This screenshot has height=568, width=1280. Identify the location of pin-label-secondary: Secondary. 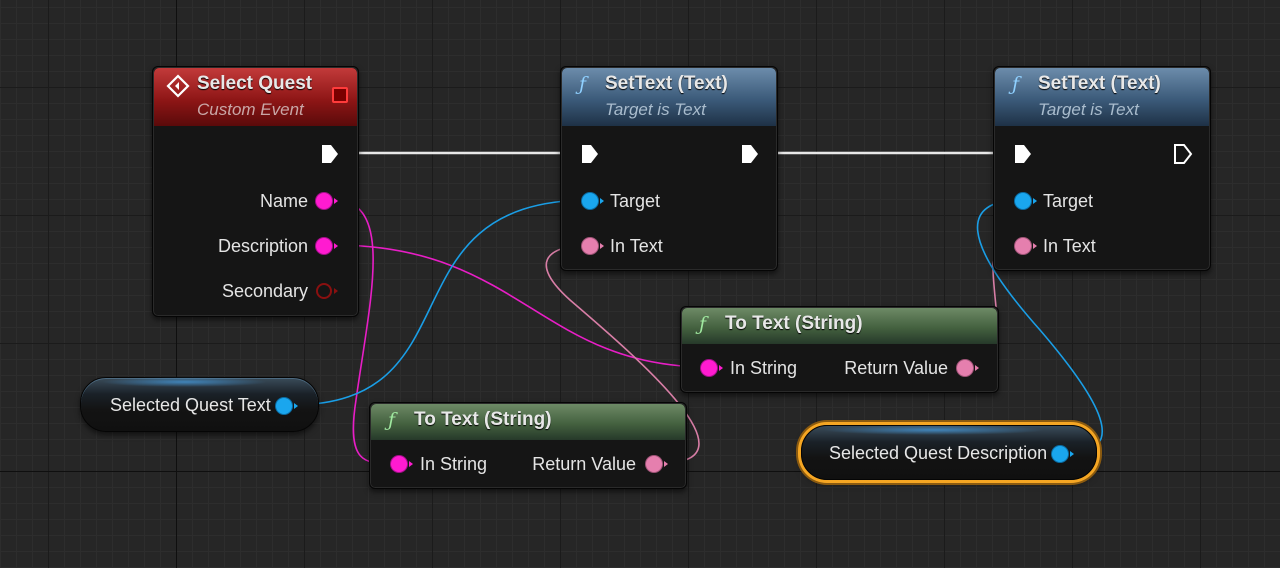
(264, 291).